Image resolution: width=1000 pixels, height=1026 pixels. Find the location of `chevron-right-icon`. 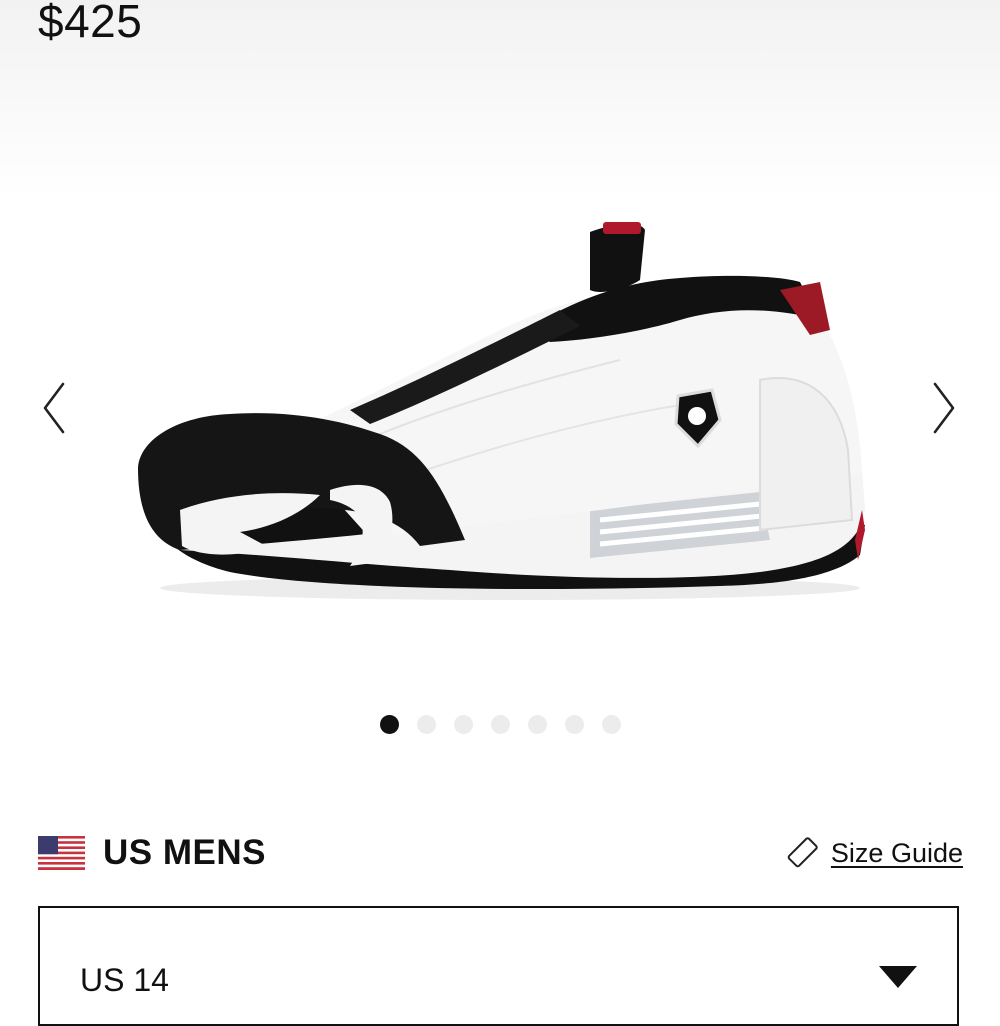

chevron-right-icon is located at coordinates (944, 408).